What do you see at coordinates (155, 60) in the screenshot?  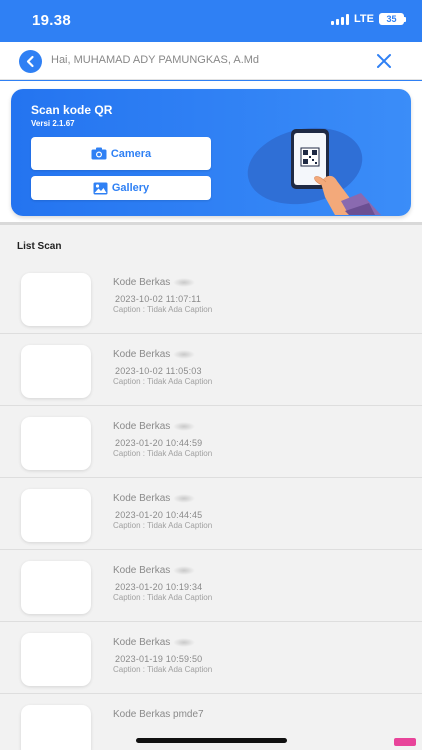 I see `greeting-text: Hai, MUHAMAD ADY PAMUNGKAS, A.Md` at bounding box center [155, 60].